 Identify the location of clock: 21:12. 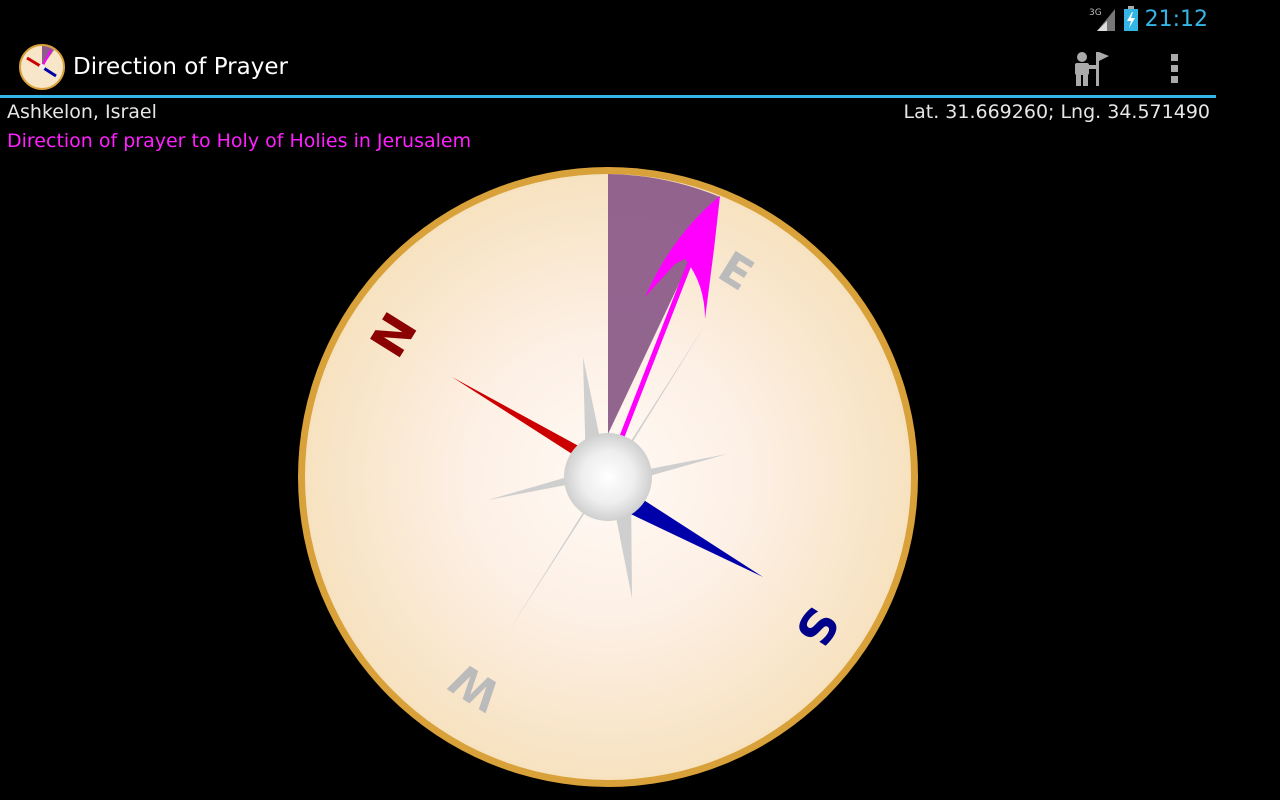
(1176, 19).